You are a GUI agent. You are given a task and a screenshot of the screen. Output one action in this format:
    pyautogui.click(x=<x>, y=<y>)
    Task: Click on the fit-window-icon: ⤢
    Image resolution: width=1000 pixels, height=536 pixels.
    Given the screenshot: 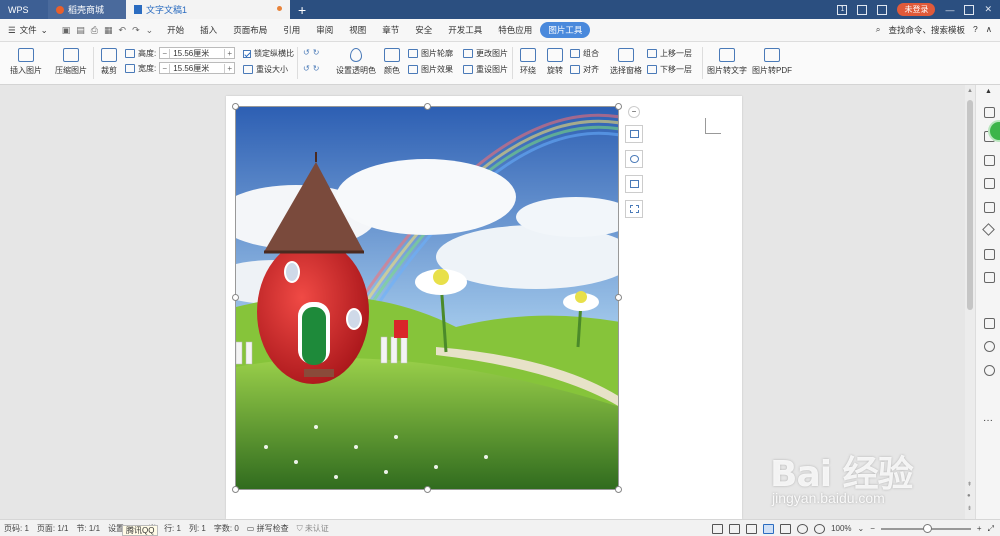 What is the action you would take?
    pyautogui.click(x=991, y=529)
    